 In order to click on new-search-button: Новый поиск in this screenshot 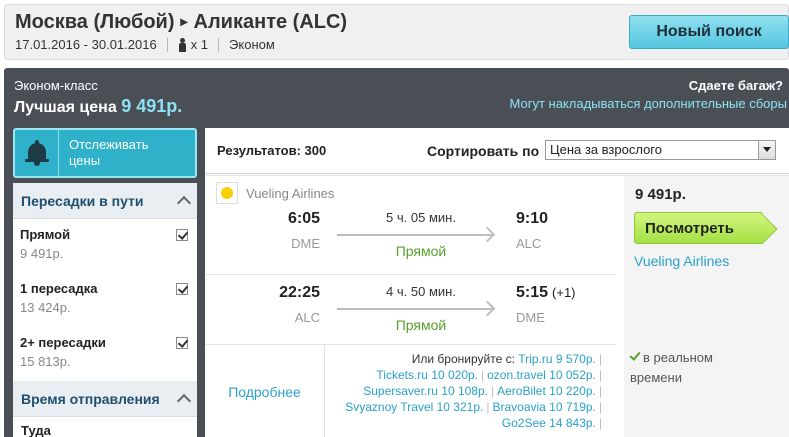, I will do `click(709, 32)`.